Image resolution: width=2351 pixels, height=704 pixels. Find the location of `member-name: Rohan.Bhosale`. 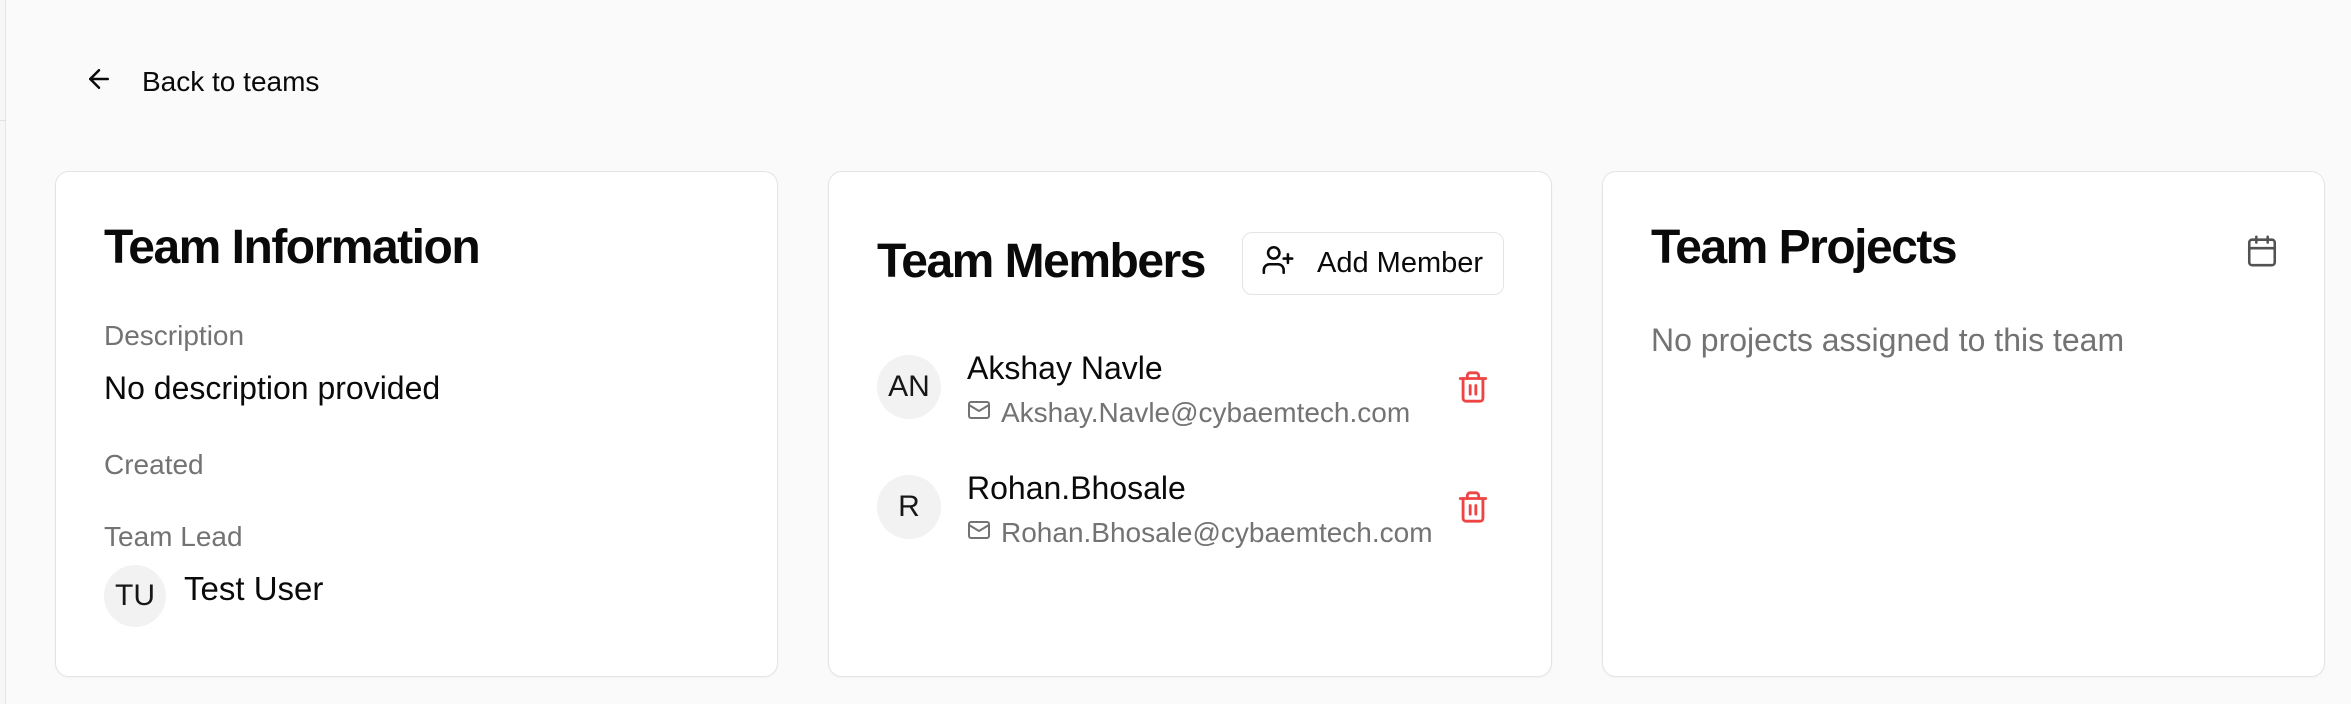

member-name: Rohan.Bhosale is located at coordinates (1076, 488).